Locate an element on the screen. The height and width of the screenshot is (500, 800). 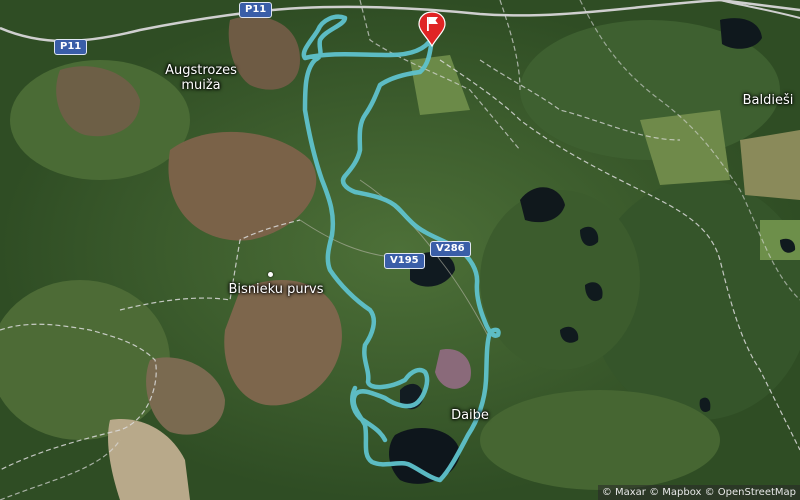
road-shield-v286: V286 is located at coordinates (450, 249).